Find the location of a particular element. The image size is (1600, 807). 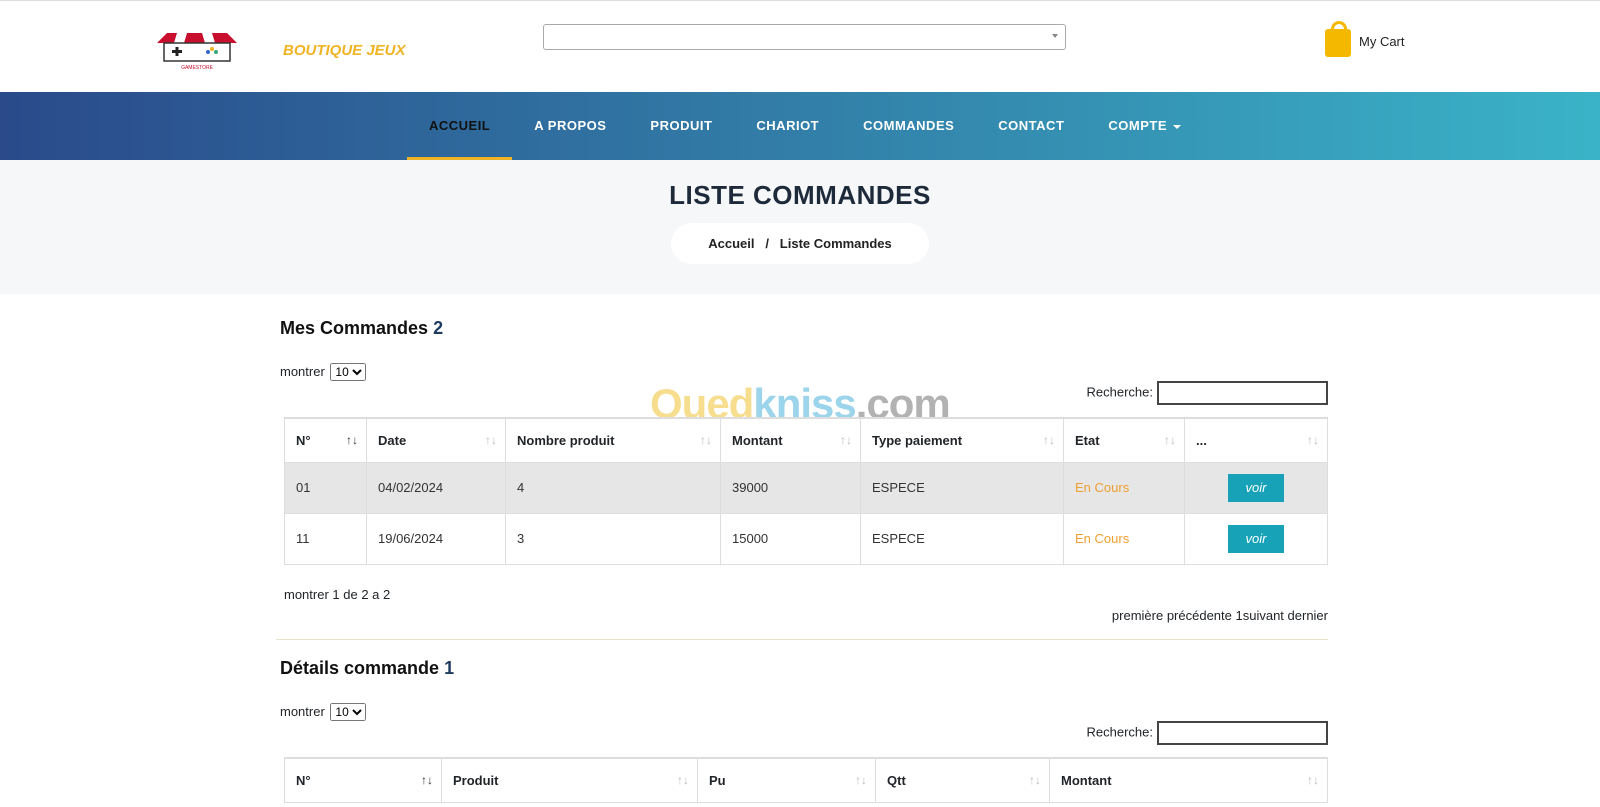

svg-text: GAMESTORE is located at coordinates (197, 68).